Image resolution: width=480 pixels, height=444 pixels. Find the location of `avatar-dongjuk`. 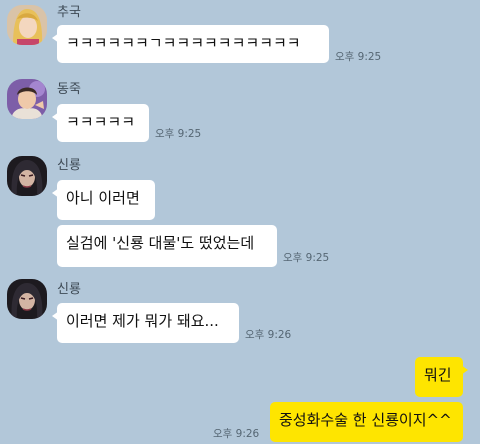

avatar-dongjuk is located at coordinates (27, 99).